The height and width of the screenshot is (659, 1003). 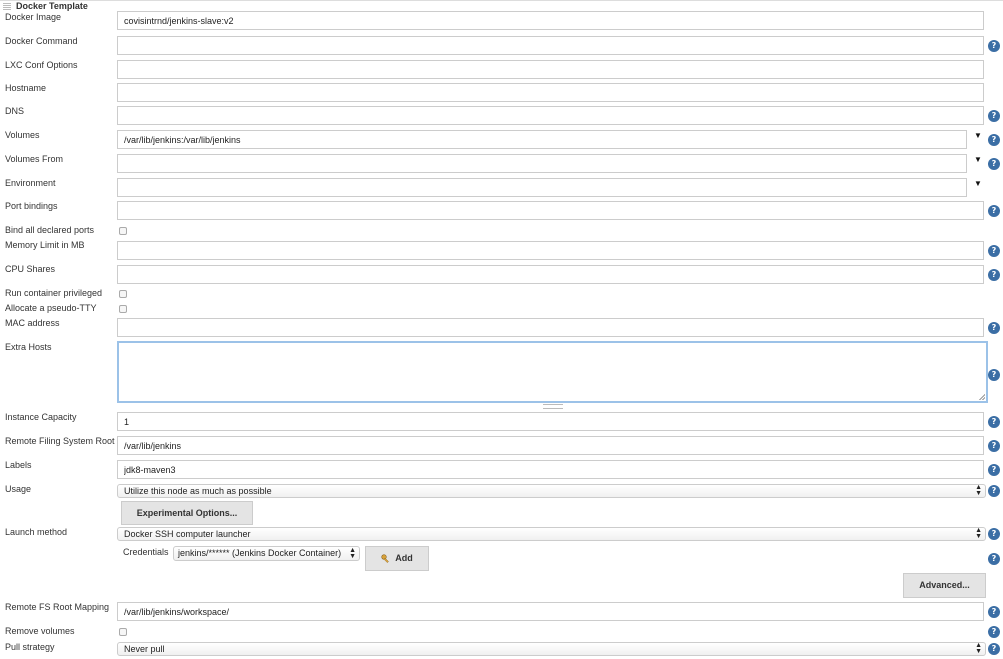 I want to click on volumes-dropdown-icon: ▼, so click(x=978, y=135).